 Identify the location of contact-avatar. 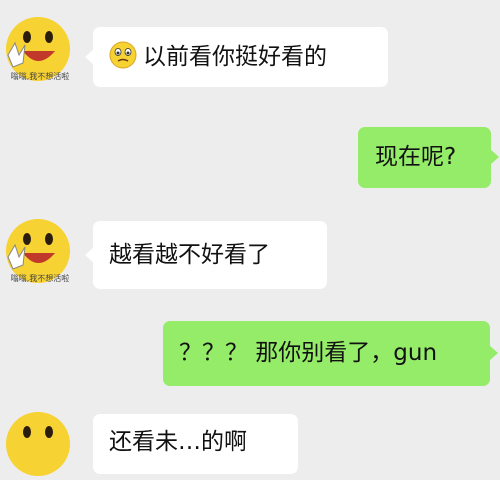
(38, 445).